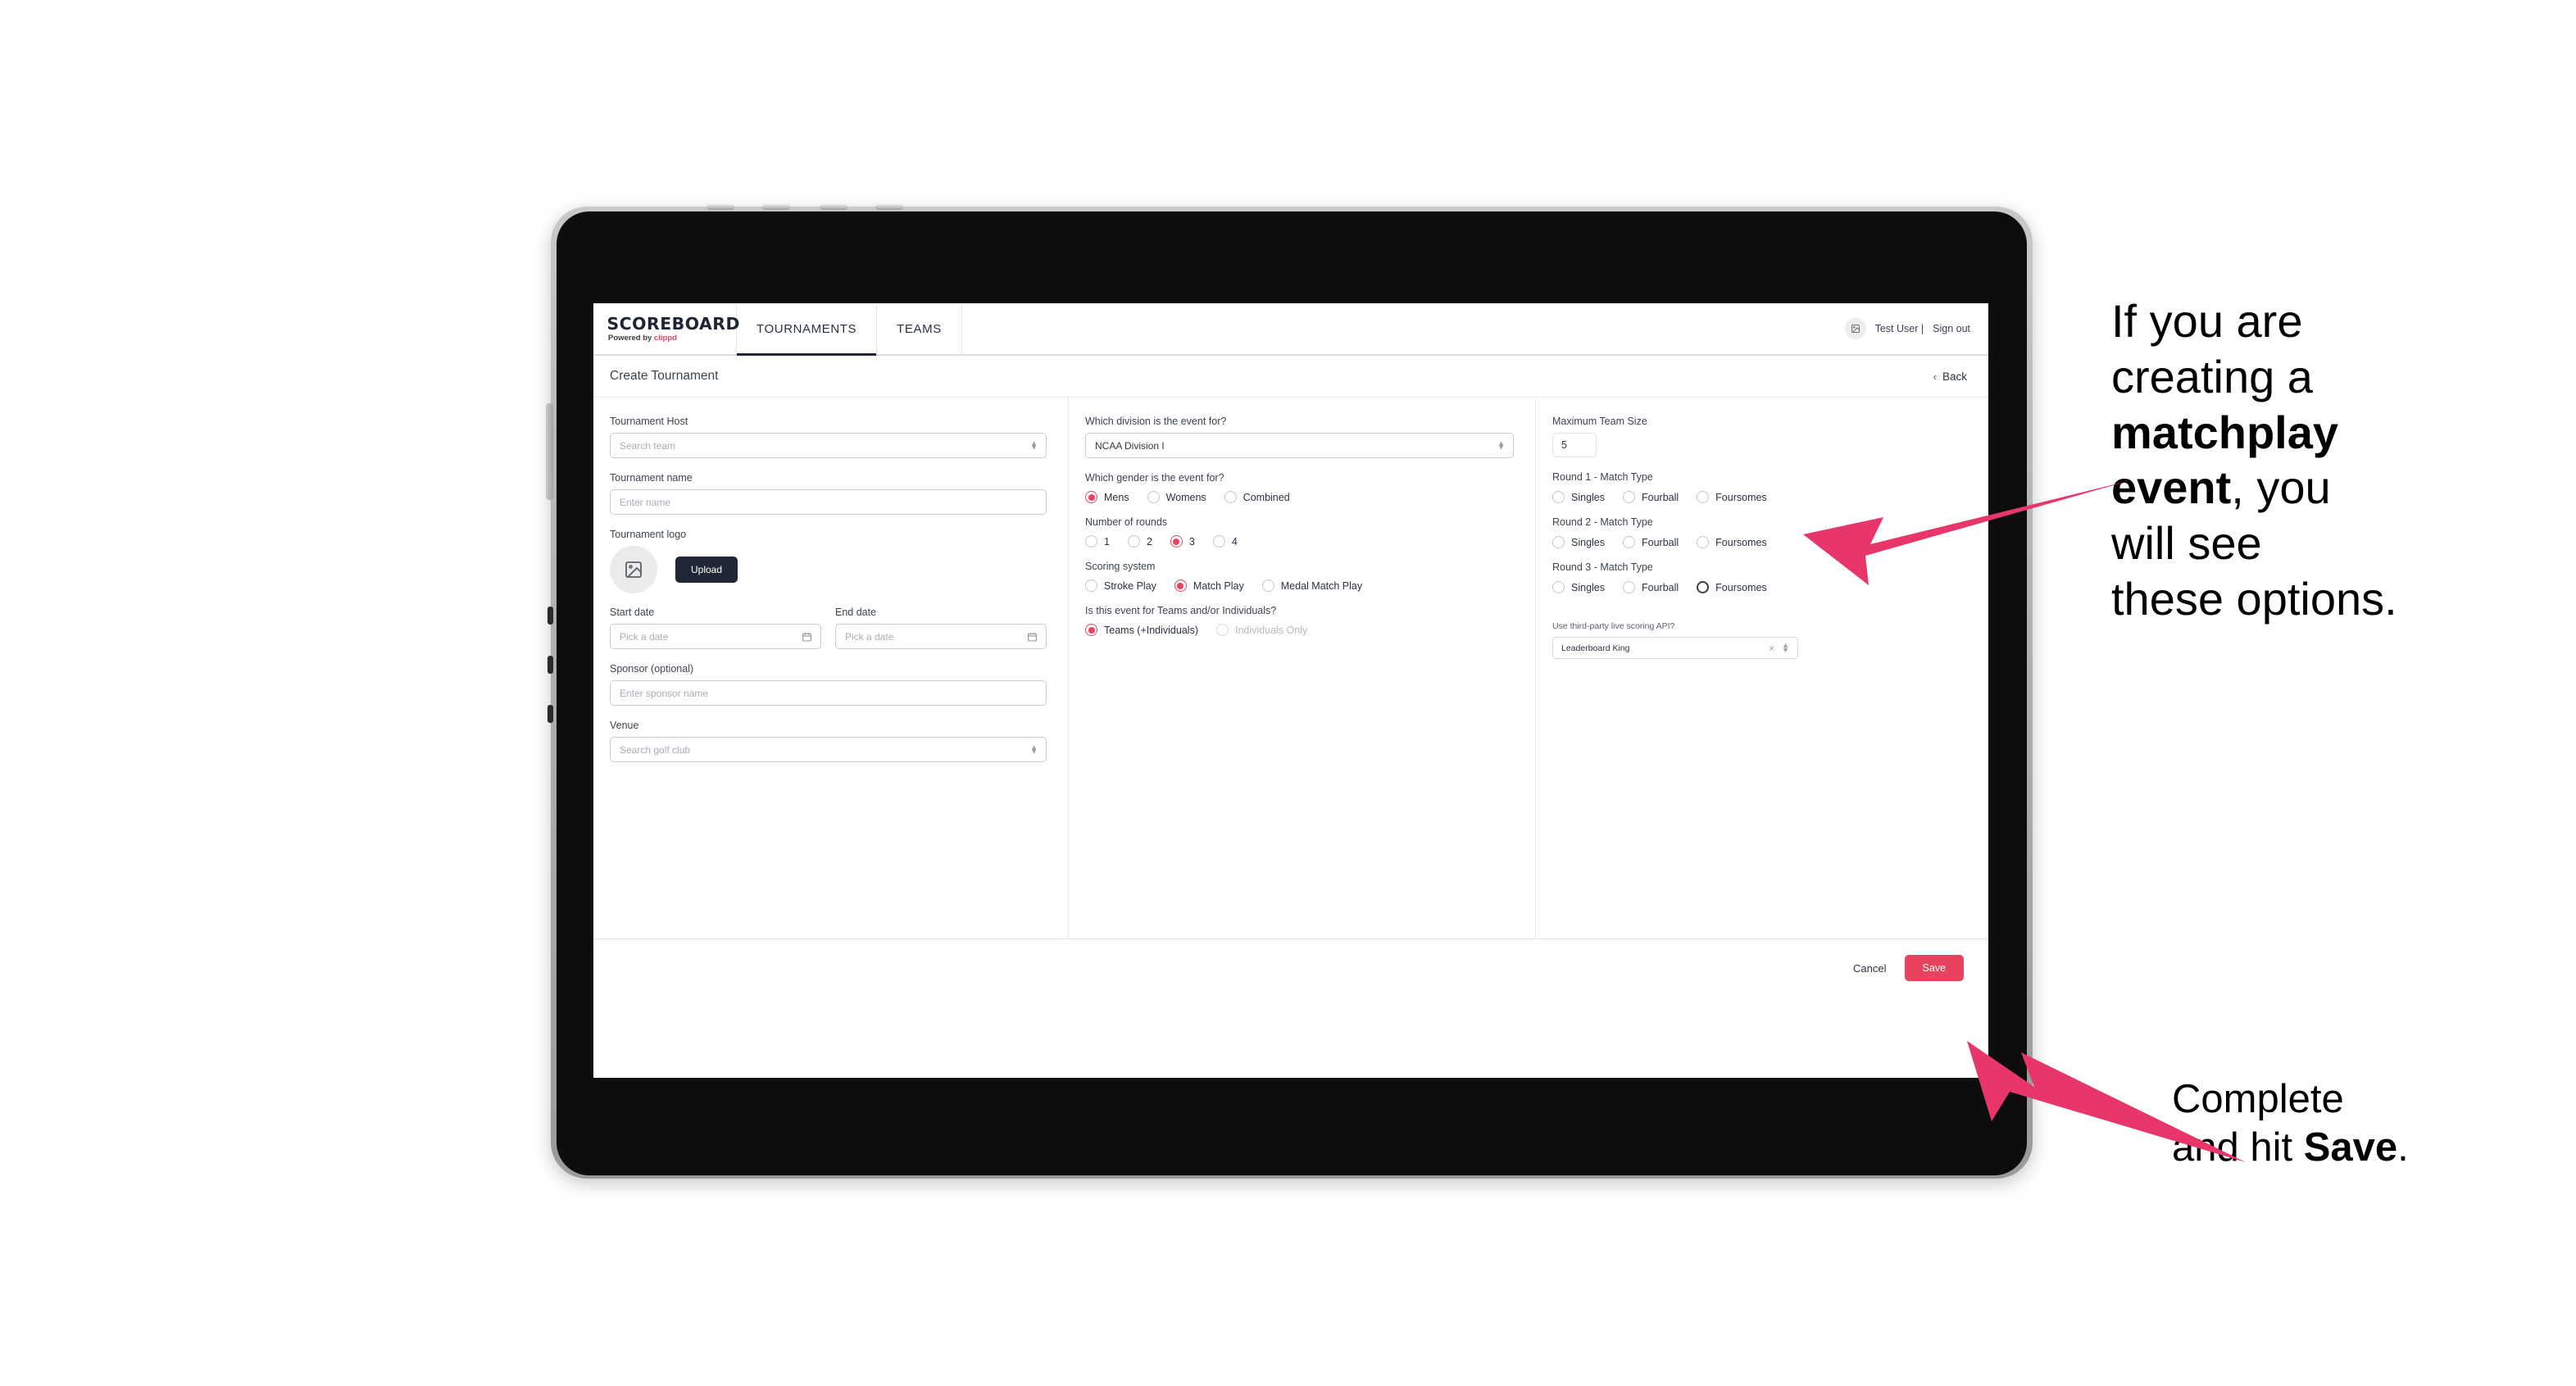  What do you see at coordinates (652, 669) in the screenshot?
I see `sponsor-label: Sponsor (optional)` at bounding box center [652, 669].